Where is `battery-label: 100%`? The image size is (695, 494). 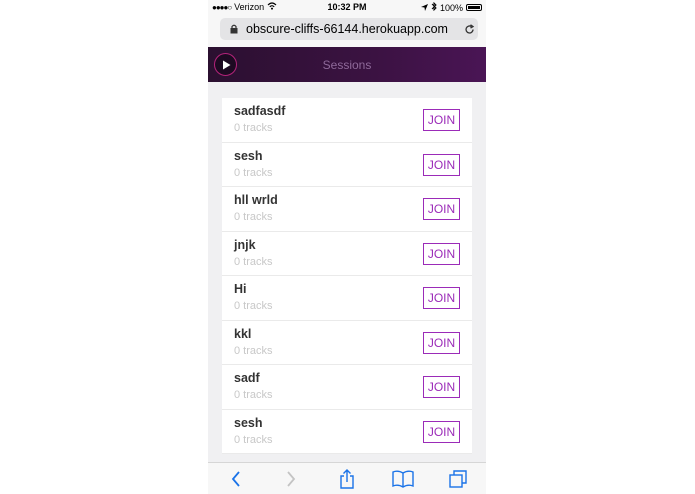
battery-label: 100% is located at coordinates (451, 7).